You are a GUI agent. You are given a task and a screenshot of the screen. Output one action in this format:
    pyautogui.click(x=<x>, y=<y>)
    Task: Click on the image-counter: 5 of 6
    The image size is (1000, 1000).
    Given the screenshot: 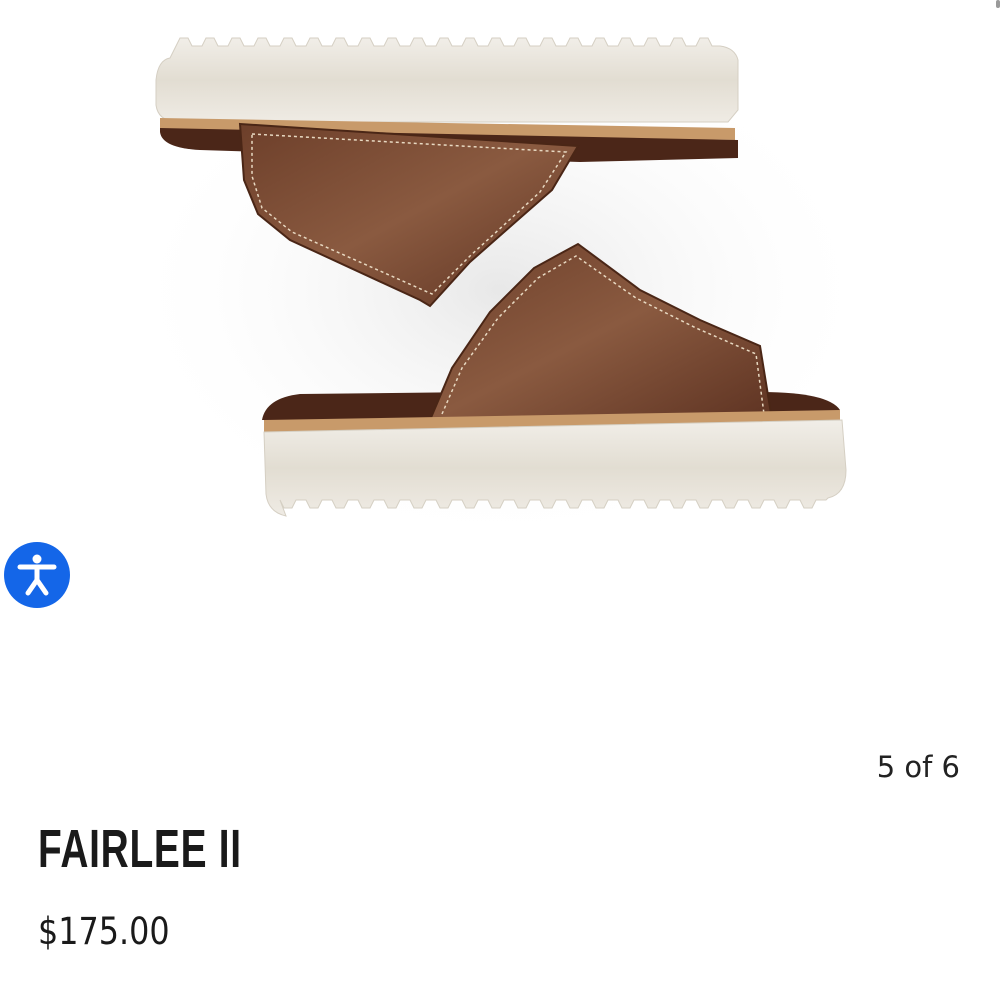 What is the action you would take?
    pyautogui.click(x=918, y=767)
    